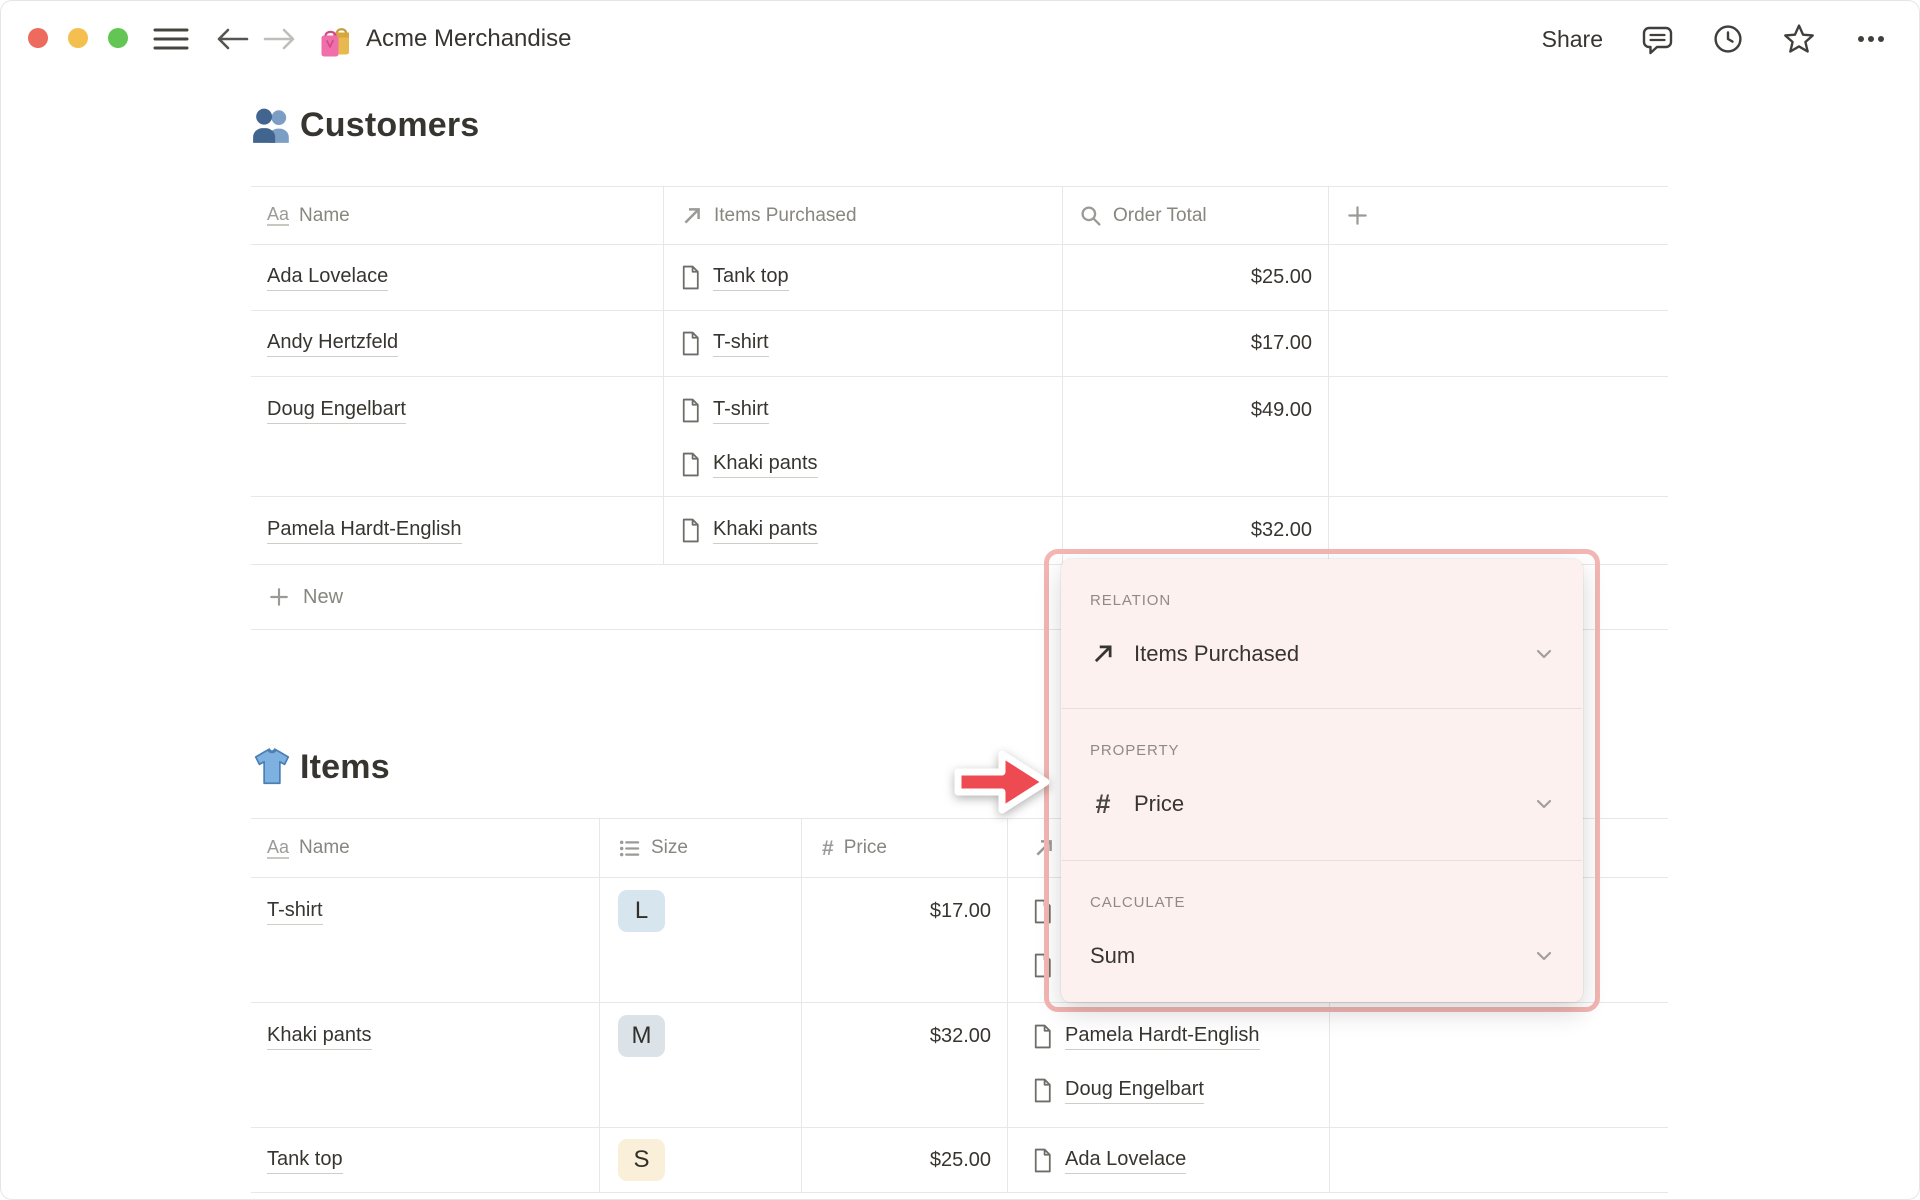 The width and height of the screenshot is (1920, 1200). What do you see at coordinates (1871, 39) in the screenshot?
I see `more-options-icon` at bounding box center [1871, 39].